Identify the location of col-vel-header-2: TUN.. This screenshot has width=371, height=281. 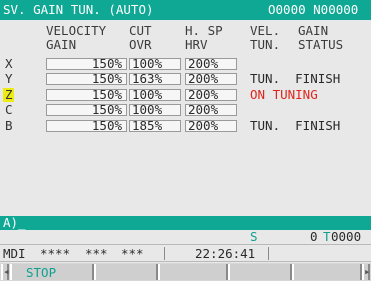
(265, 44).